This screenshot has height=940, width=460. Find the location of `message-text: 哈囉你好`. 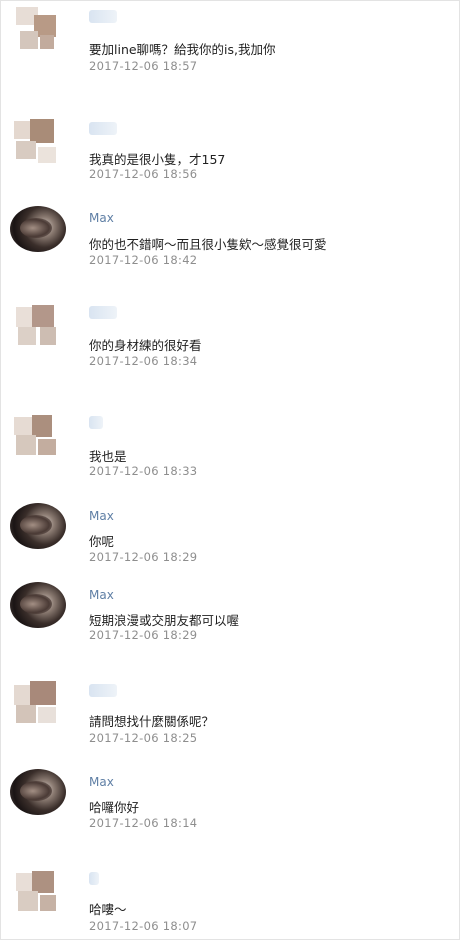

message-text: 哈囉你好 is located at coordinates (114, 807).